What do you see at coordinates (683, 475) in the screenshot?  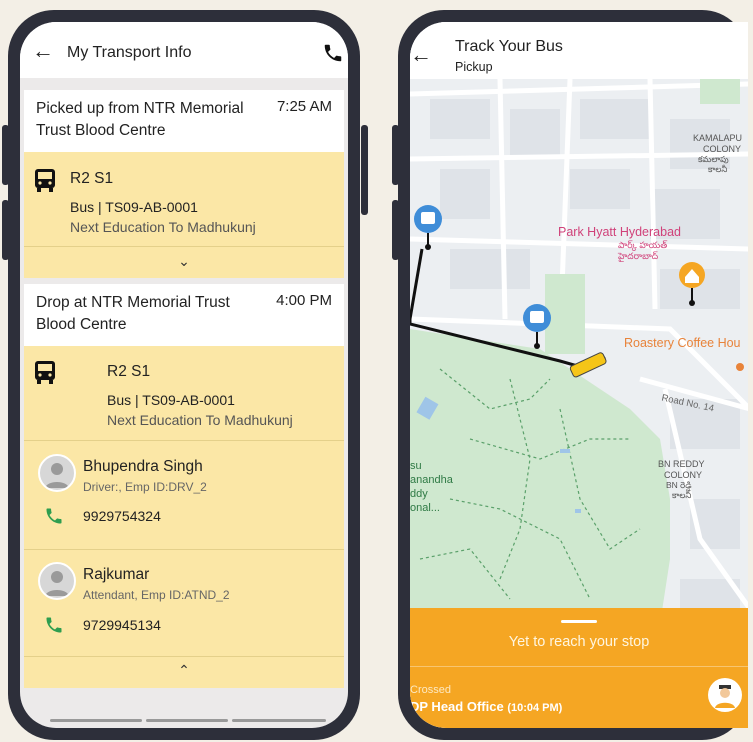 I see `map-label-bn-reddy: COLONY` at bounding box center [683, 475].